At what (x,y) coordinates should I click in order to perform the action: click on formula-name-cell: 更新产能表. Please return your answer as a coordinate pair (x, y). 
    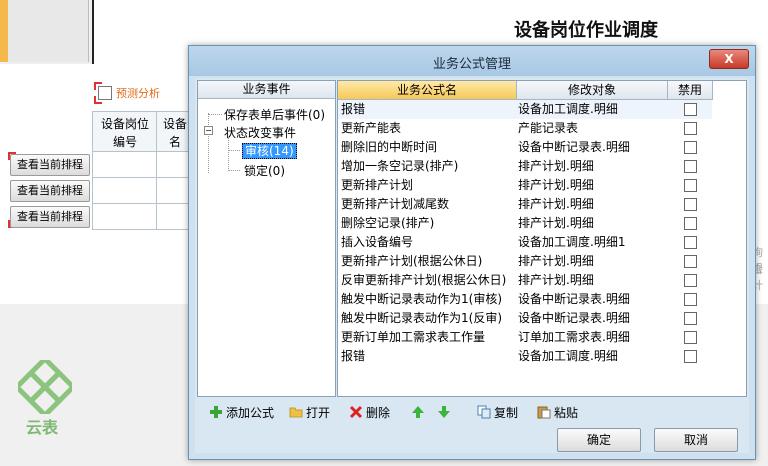
    Looking at the image, I should click on (371, 128).